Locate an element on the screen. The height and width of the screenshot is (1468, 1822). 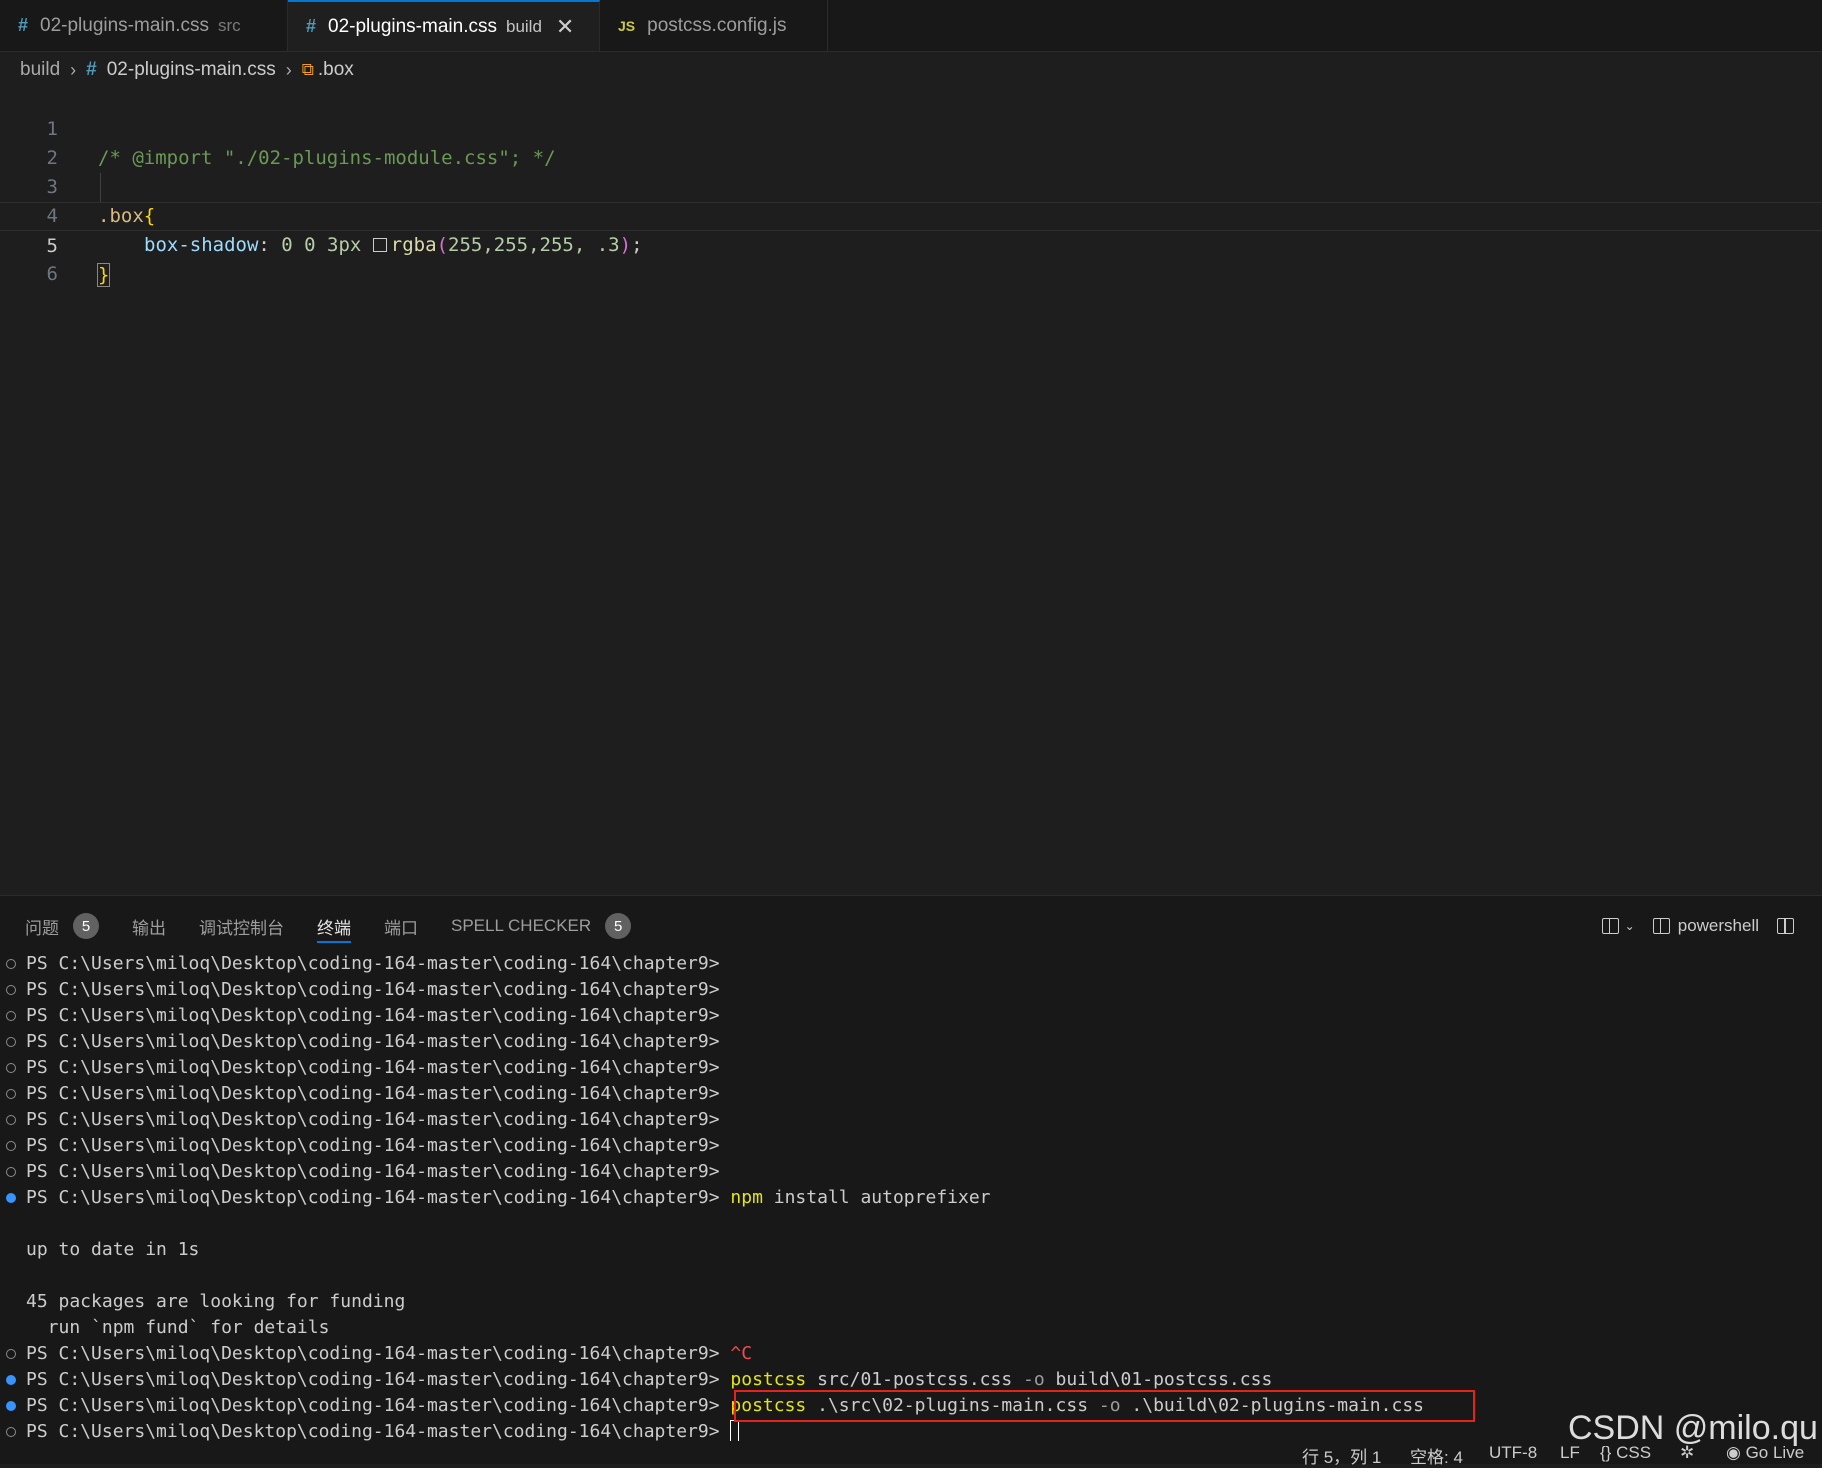
panel-actions: ⌄ powershell is located at coordinates (1689, 926).